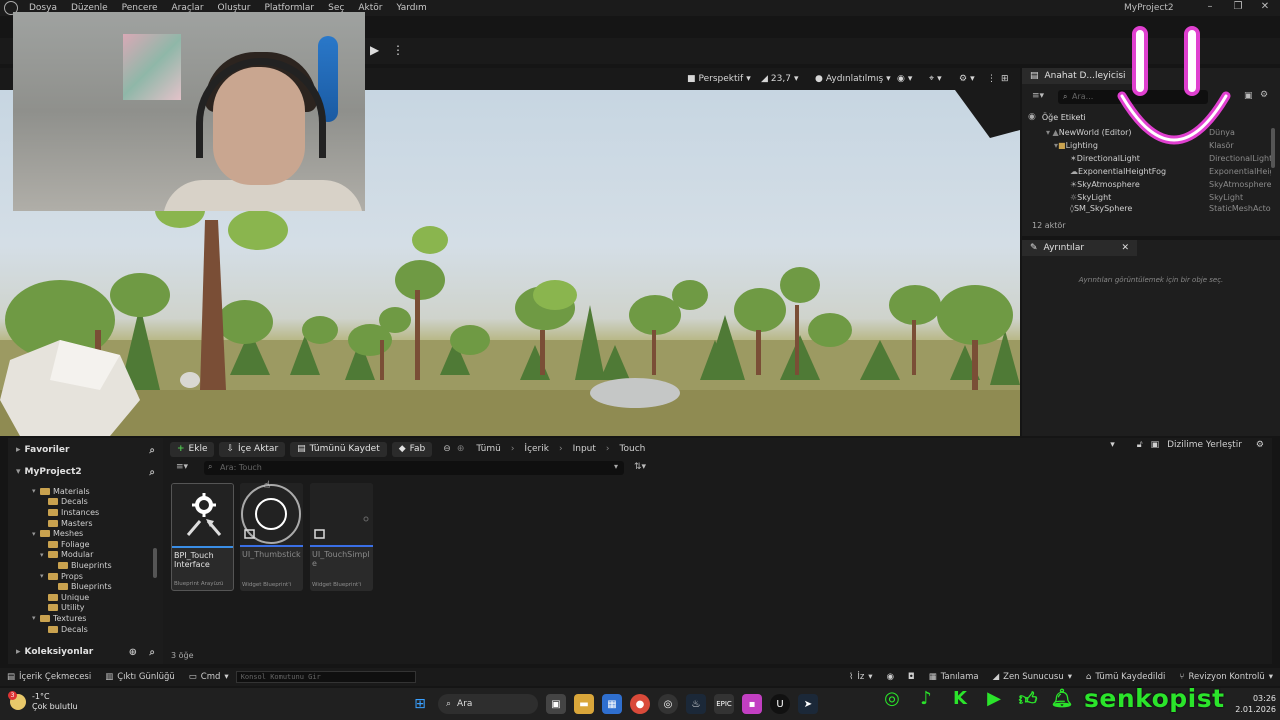  I want to click on lighting-mode-button: ● Aydınlatılmış ▾, so click(853, 79).